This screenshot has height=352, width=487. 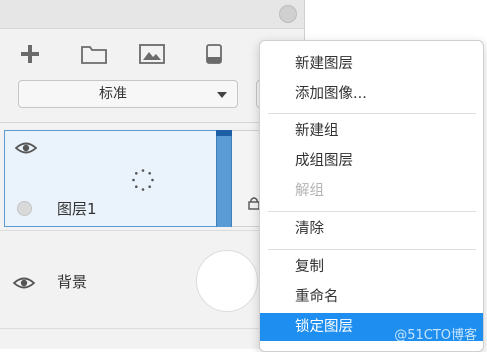 I want to click on menu-item-new-layer: 新建图层, so click(x=371, y=64).